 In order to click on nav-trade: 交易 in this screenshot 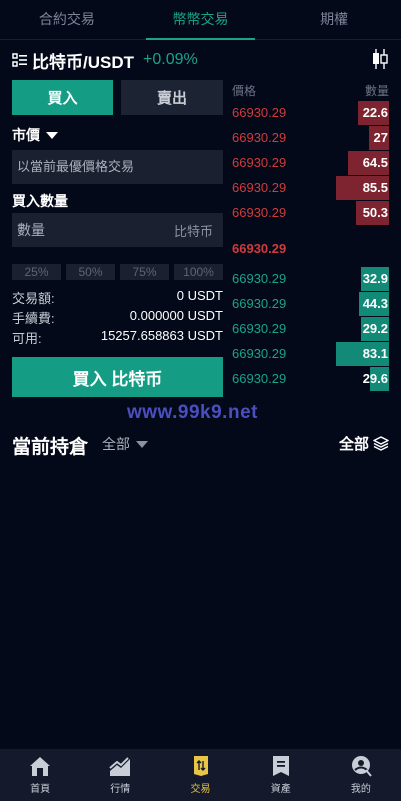, I will do `click(200, 775)`.